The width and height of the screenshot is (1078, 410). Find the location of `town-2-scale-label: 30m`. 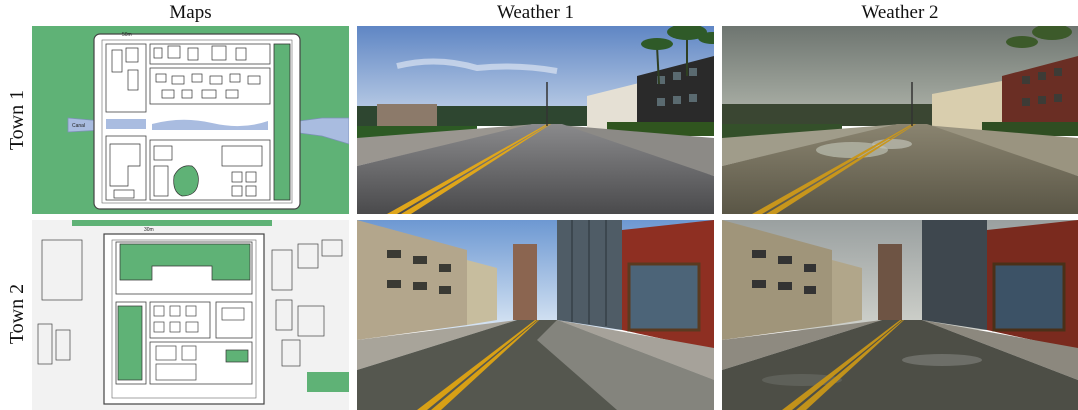

town-2-scale-label: 30m is located at coordinates (149, 230).